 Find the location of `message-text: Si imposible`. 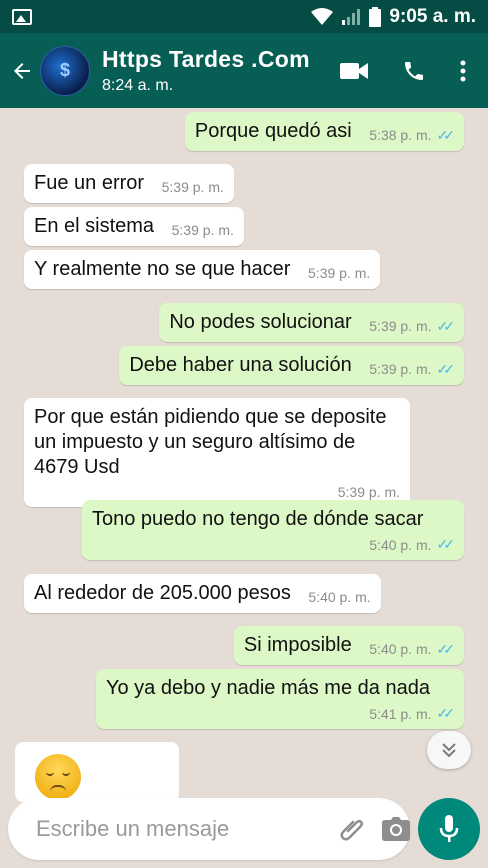

message-text: Si imposible is located at coordinates (297, 645).